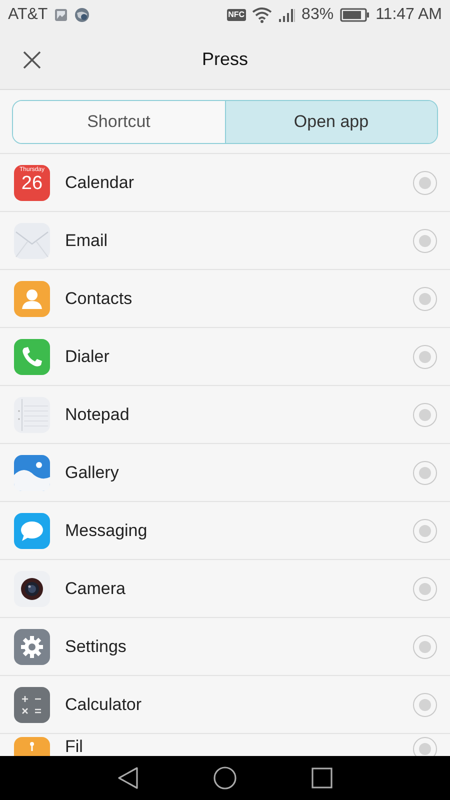 The width and height of the screenshot is (450, 800). What do you see at coordinates (287, 15) in the screenshot?
I see `signal-icon` at bounding box center [287, 15].